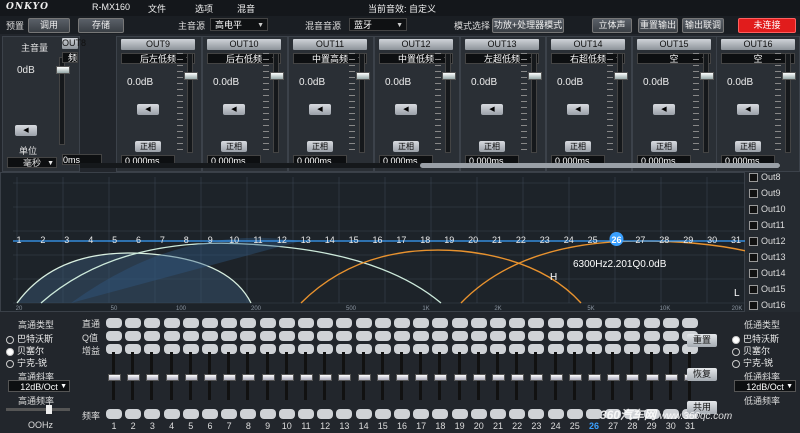 This screenshot has height=433, width=800. What do you see at coordinates (736, 240) in the screenshot?
I see `band-marker-label: 31` at bounding box center [736, 240].